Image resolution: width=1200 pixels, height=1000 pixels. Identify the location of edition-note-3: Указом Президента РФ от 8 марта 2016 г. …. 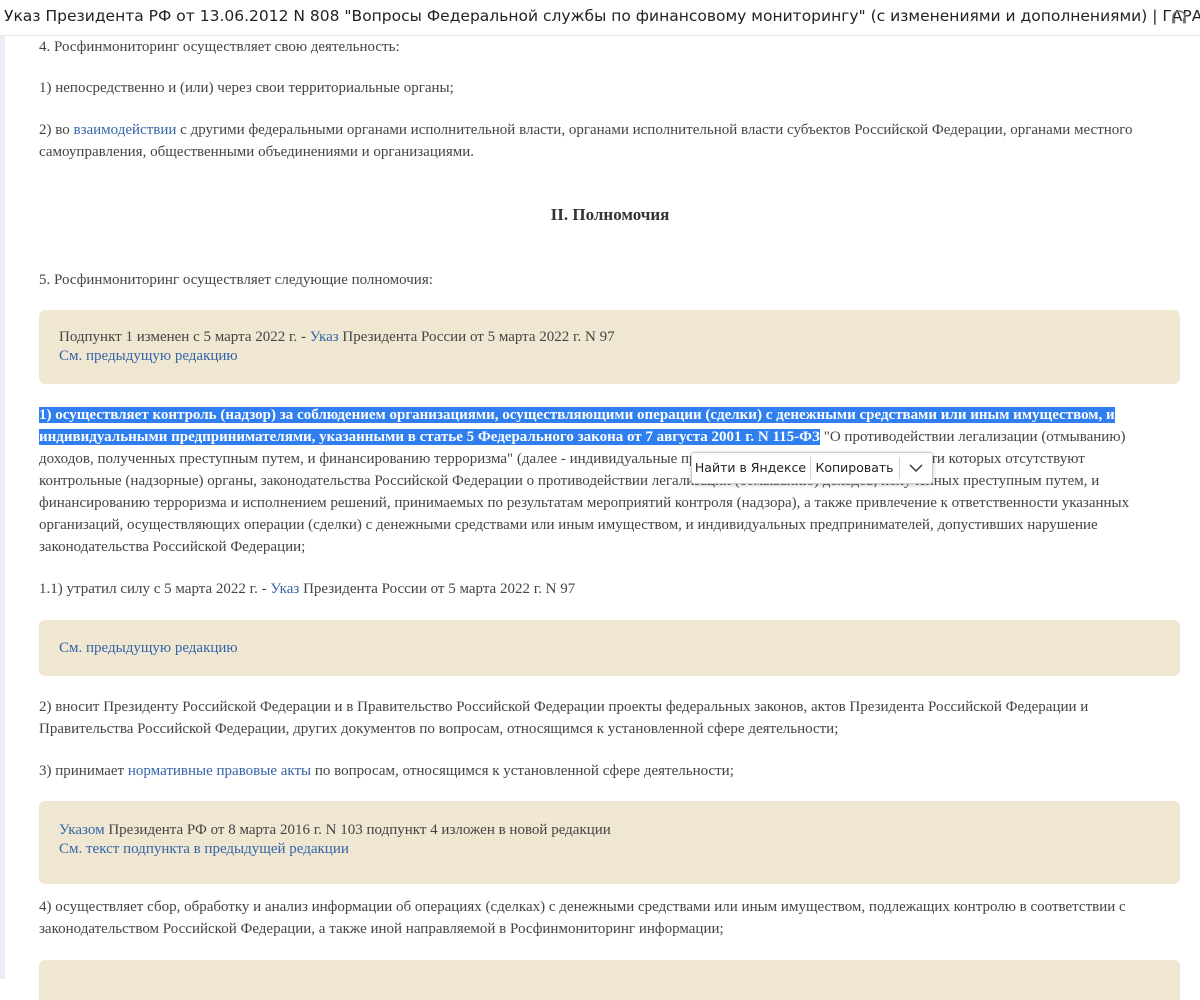
(609, 842).